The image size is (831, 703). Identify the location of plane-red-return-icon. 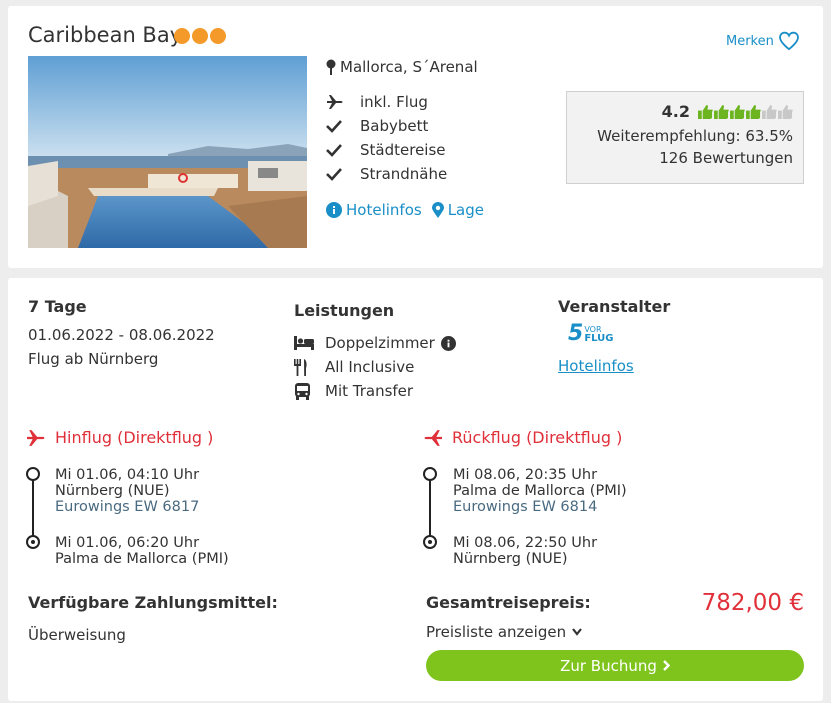
(433, 437).